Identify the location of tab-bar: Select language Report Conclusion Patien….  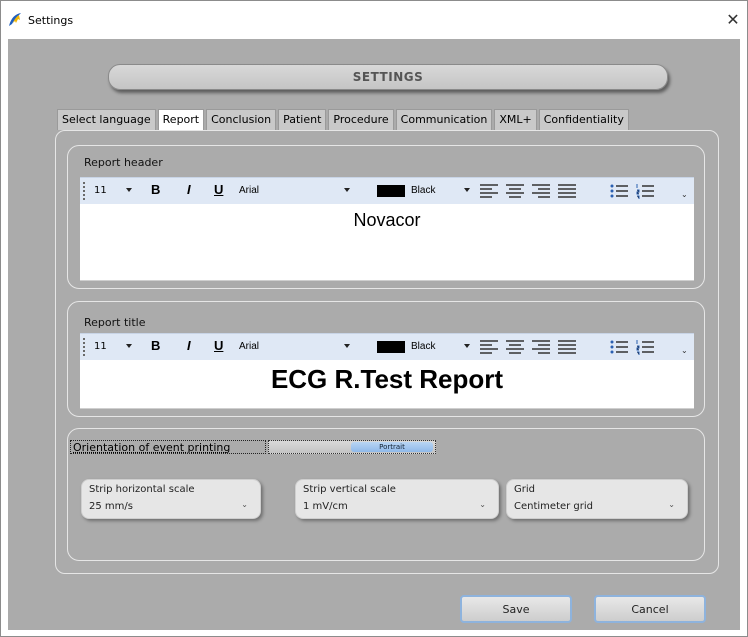
(344, 120).